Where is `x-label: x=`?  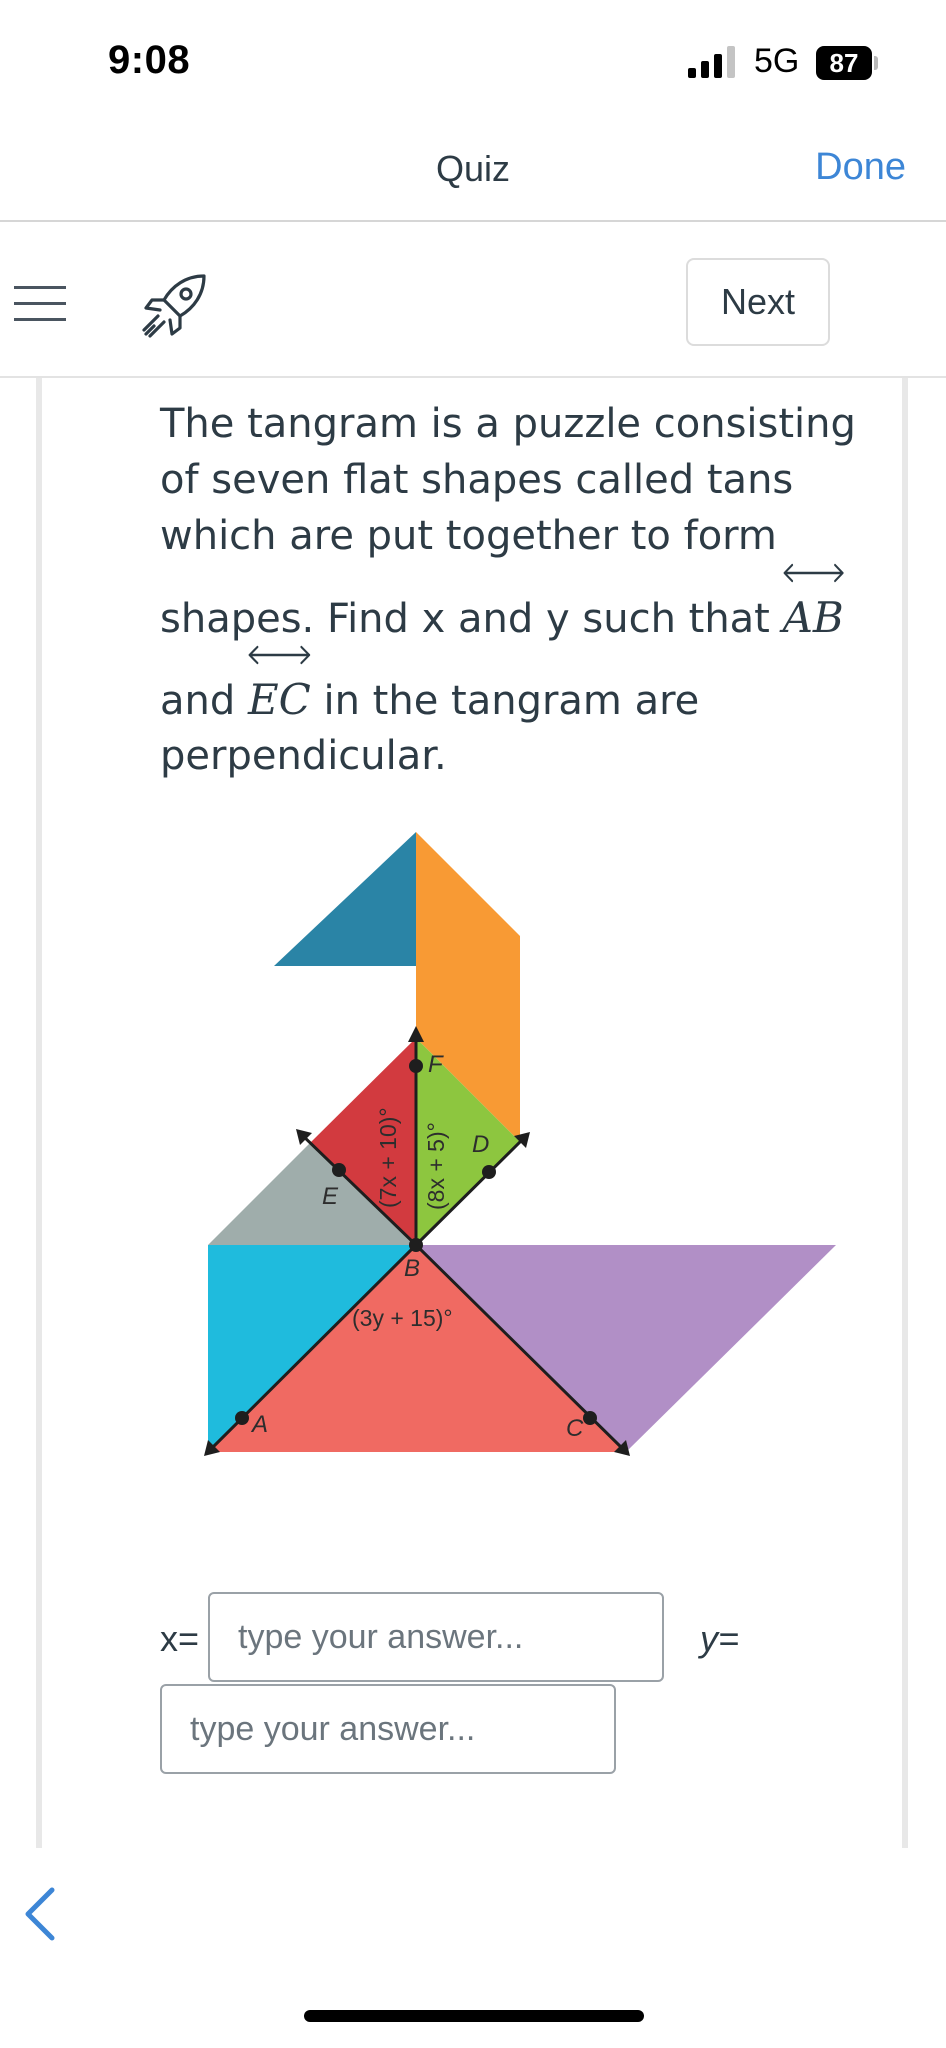 x-label: x= is located at coordinates (180, 1638).